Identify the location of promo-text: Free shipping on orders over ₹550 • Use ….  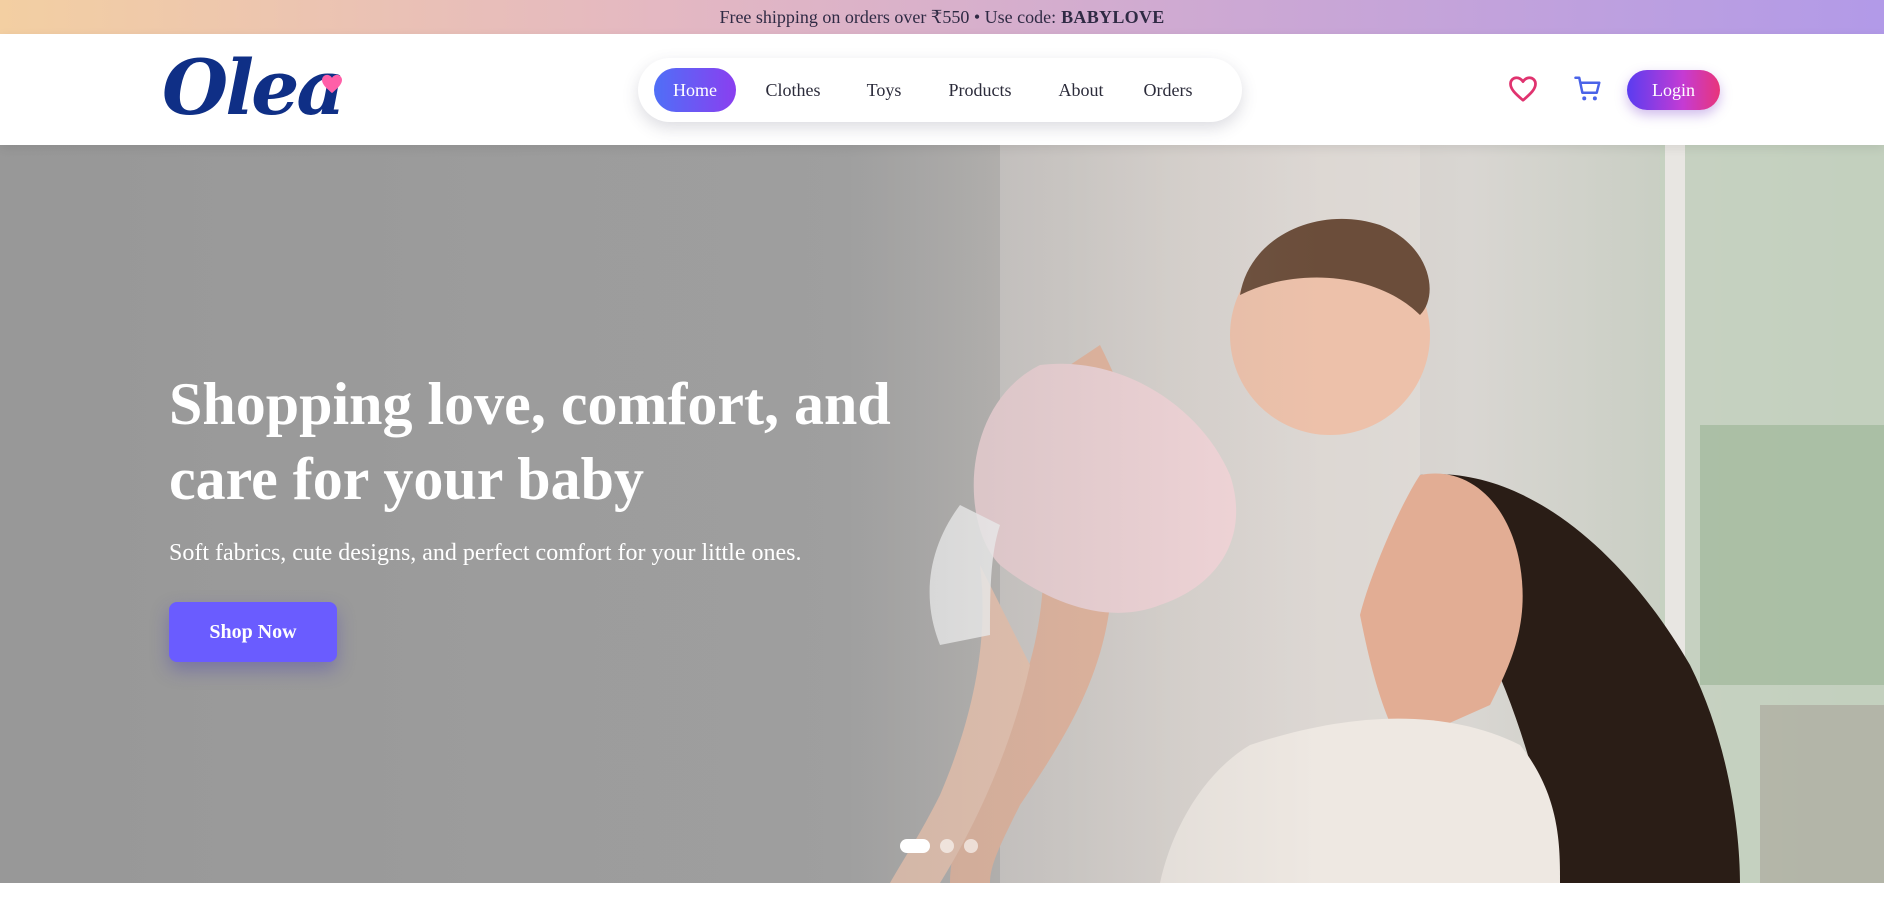
(888, 16).